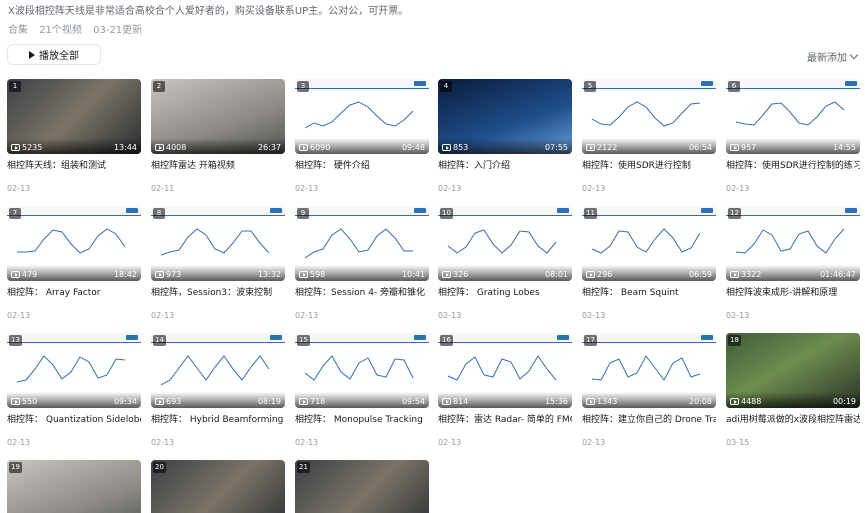  Describe the element at coordinates (74, 420) in the screenshot. I see `video-title: 相控阵： Quantization Sidelobes` at that location.